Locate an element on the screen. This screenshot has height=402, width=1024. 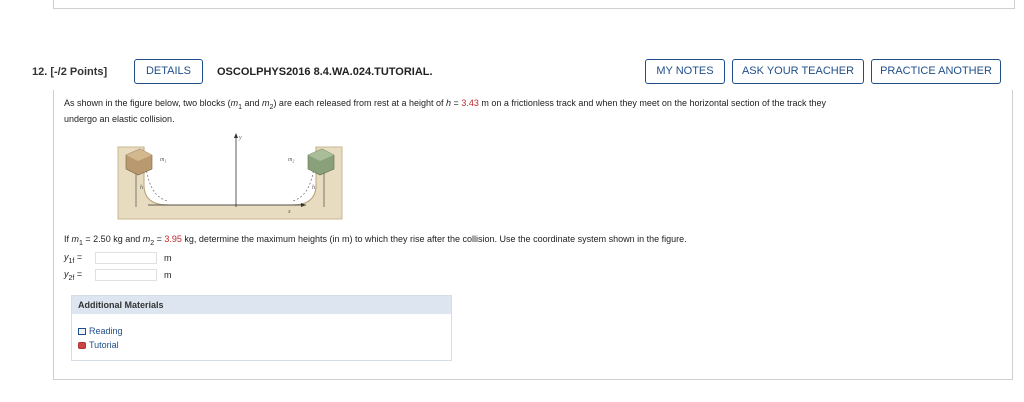
label-x-axis: x is located at coordinates (289, 212).